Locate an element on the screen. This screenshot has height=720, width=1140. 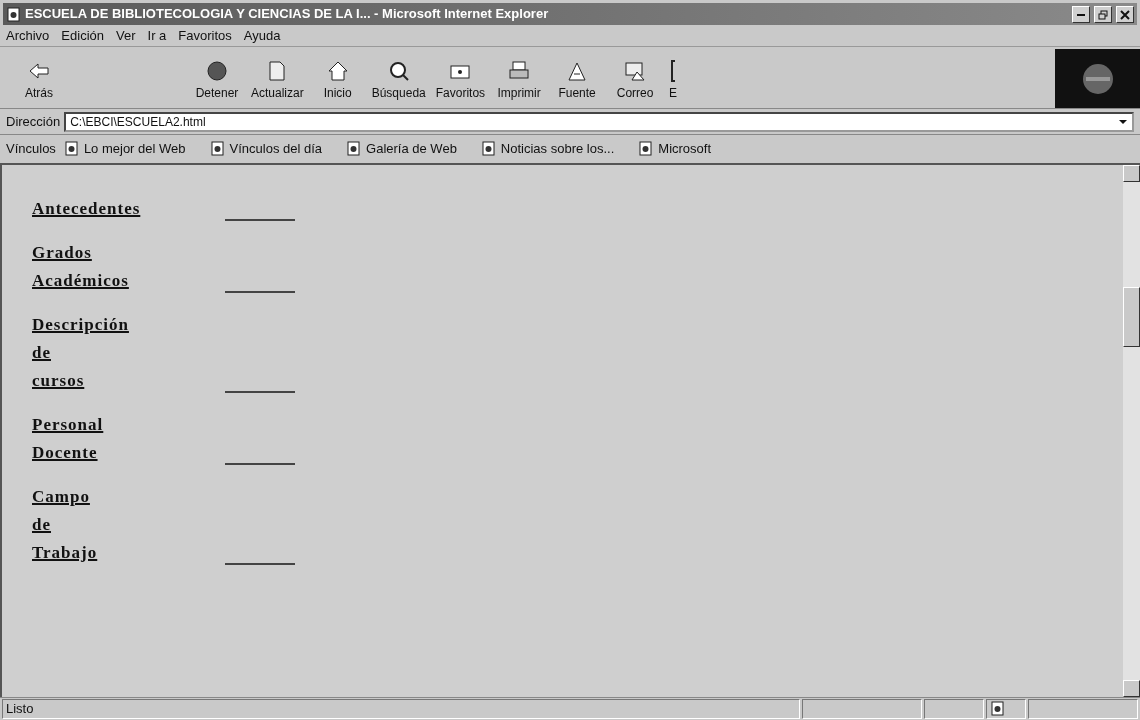
nav-link: Antecedentes is located at coordinates (86, 209).